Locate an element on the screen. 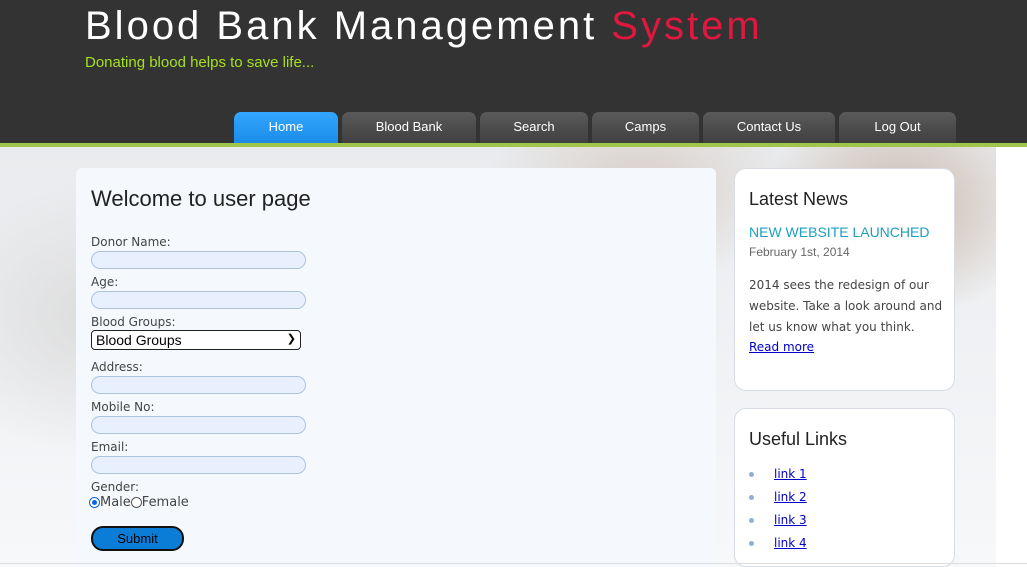 This screenshot has height=567, width=1027. gender-male-label: Male is located at coordinates (115, 502).